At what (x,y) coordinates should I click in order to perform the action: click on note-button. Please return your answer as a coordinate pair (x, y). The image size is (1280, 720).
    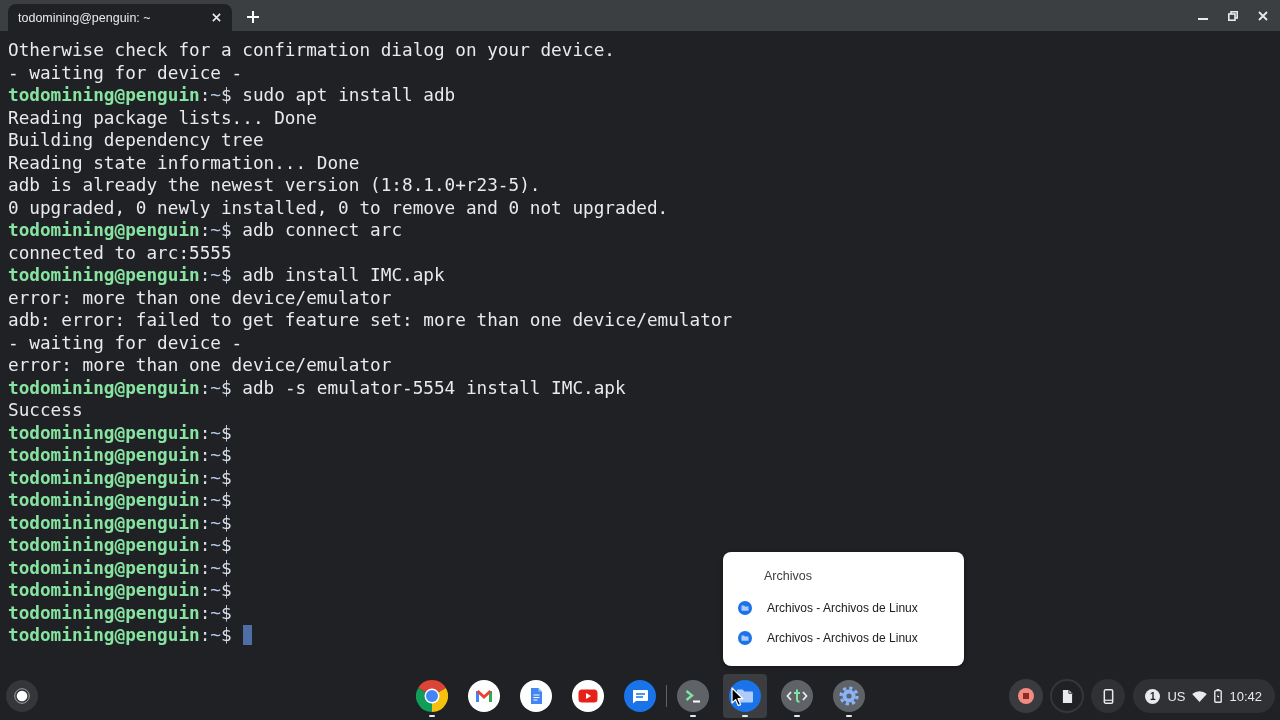
    Looking at the image, I should click on (1067, 696).